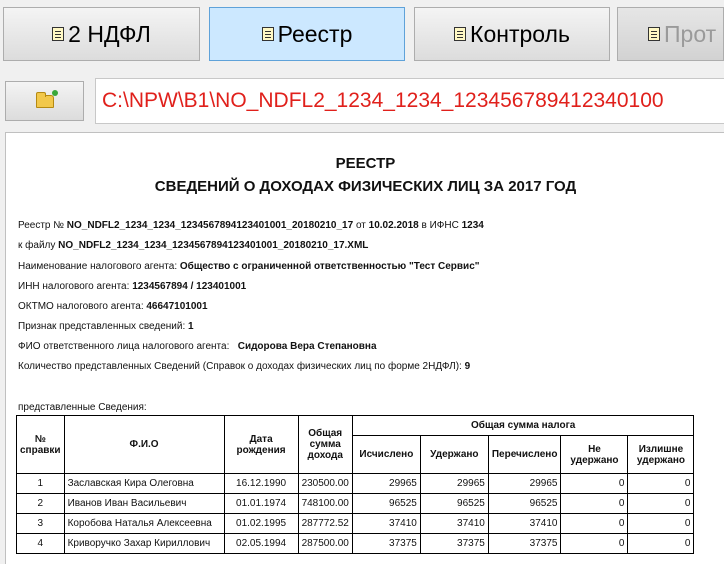  I want to click on header-not-withheld: Не удержано, so click(594, 454).